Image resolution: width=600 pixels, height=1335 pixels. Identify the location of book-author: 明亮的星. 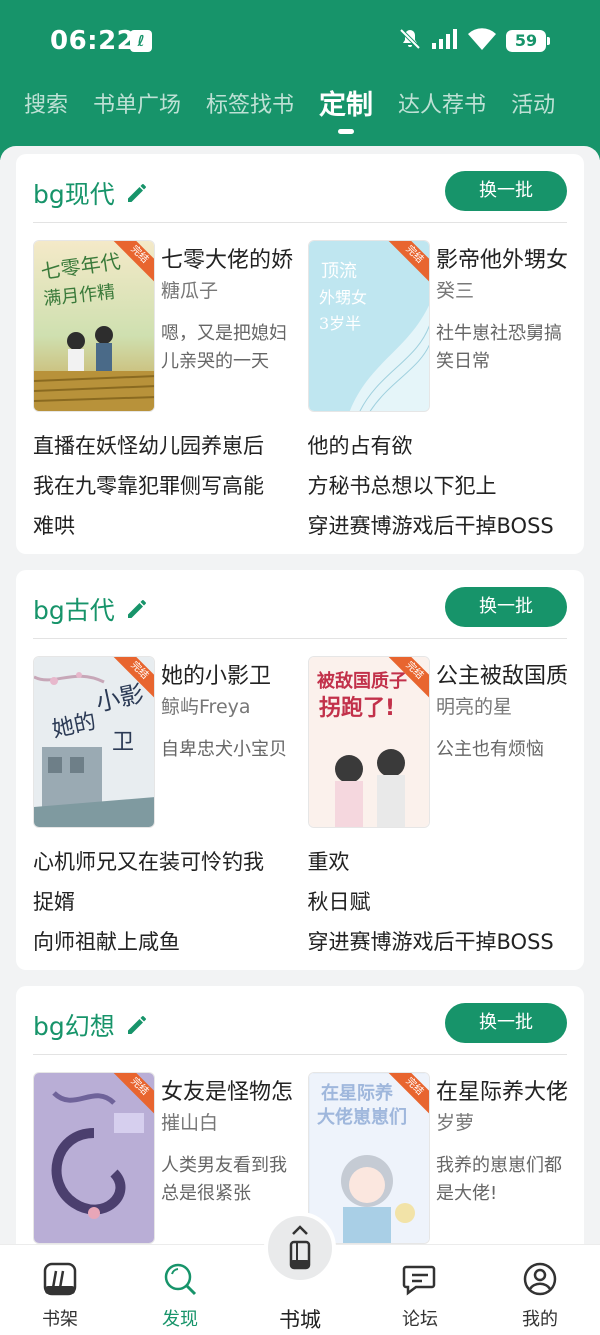
(474, 707).